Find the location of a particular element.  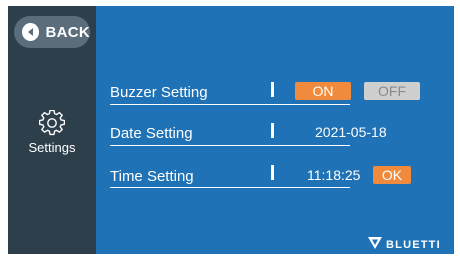

buzzer-off-button: OFF is located at coordinates (392, 91).